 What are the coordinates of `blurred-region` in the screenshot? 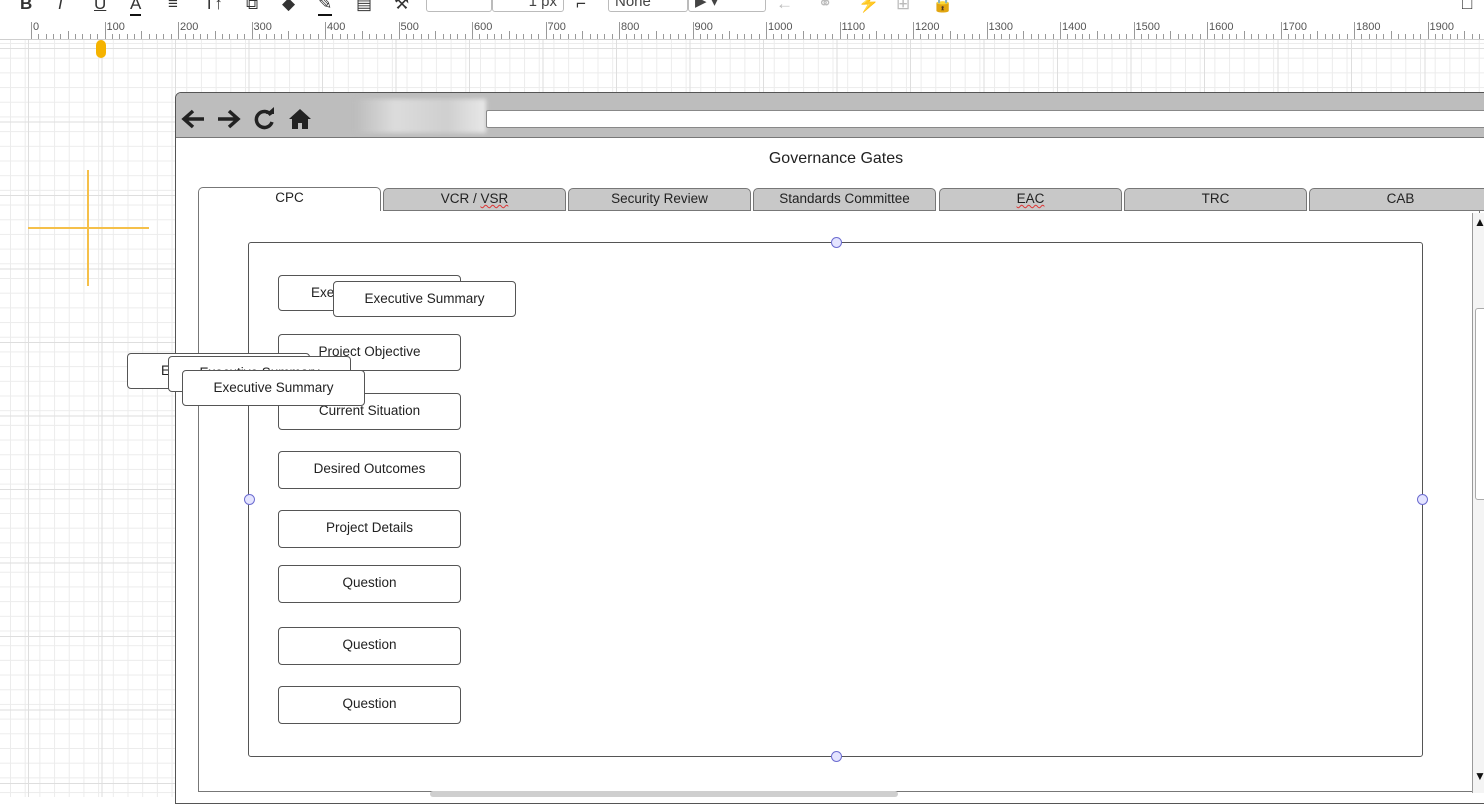 It's located at (421, 116).